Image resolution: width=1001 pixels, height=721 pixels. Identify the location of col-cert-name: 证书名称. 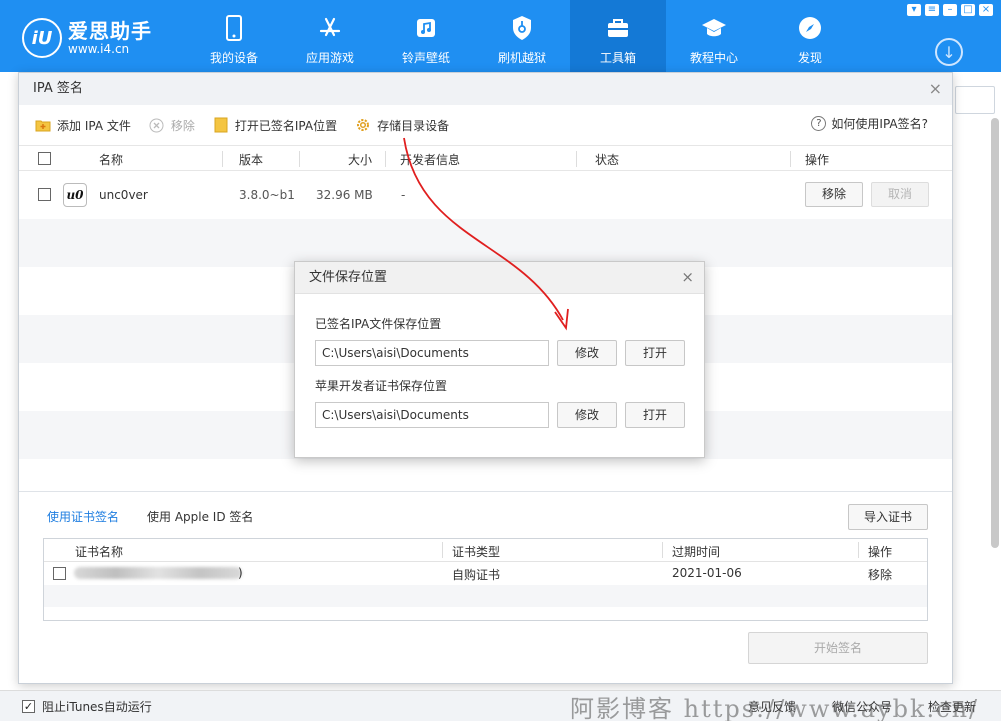
(99, 552).